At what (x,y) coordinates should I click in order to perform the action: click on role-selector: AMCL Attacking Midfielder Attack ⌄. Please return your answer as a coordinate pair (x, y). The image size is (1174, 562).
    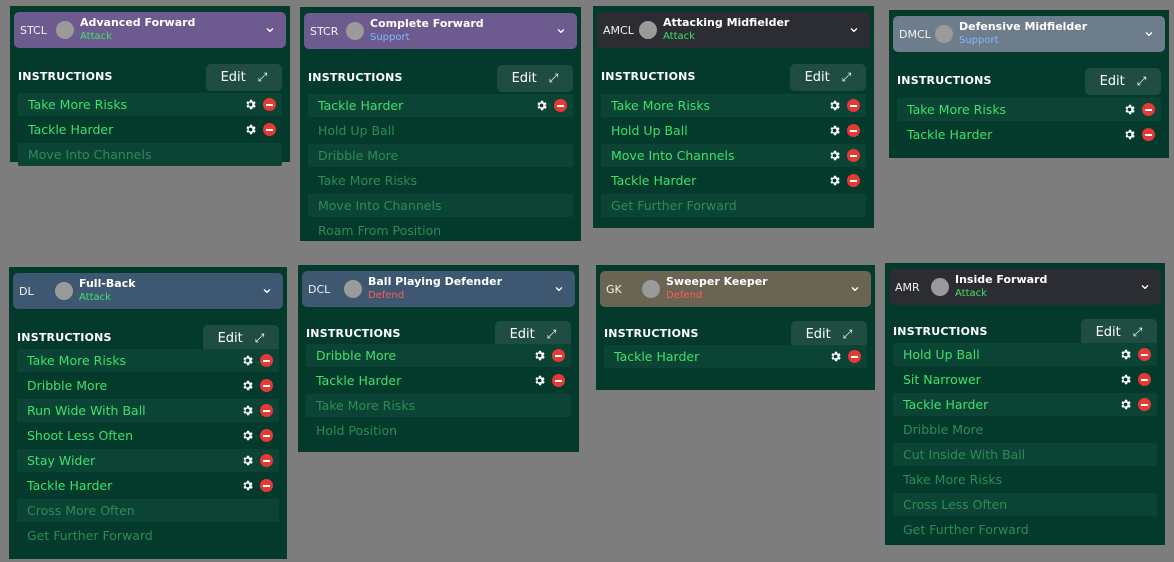
    Looking at the image, I should click on (733, 30).